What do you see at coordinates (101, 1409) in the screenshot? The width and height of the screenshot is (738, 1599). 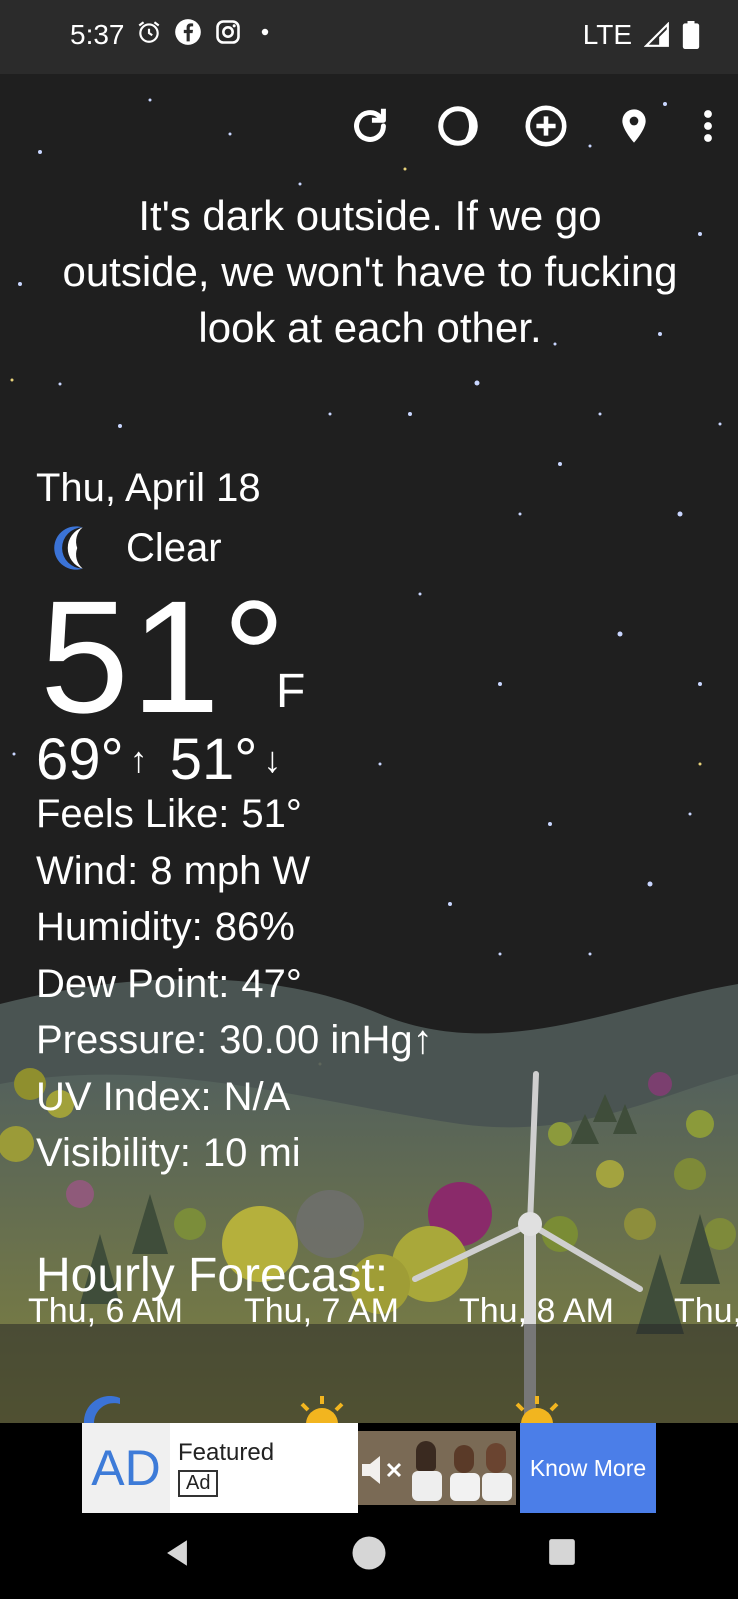 I see `hourly-moon-icon` at bounding box center [101, 1409].